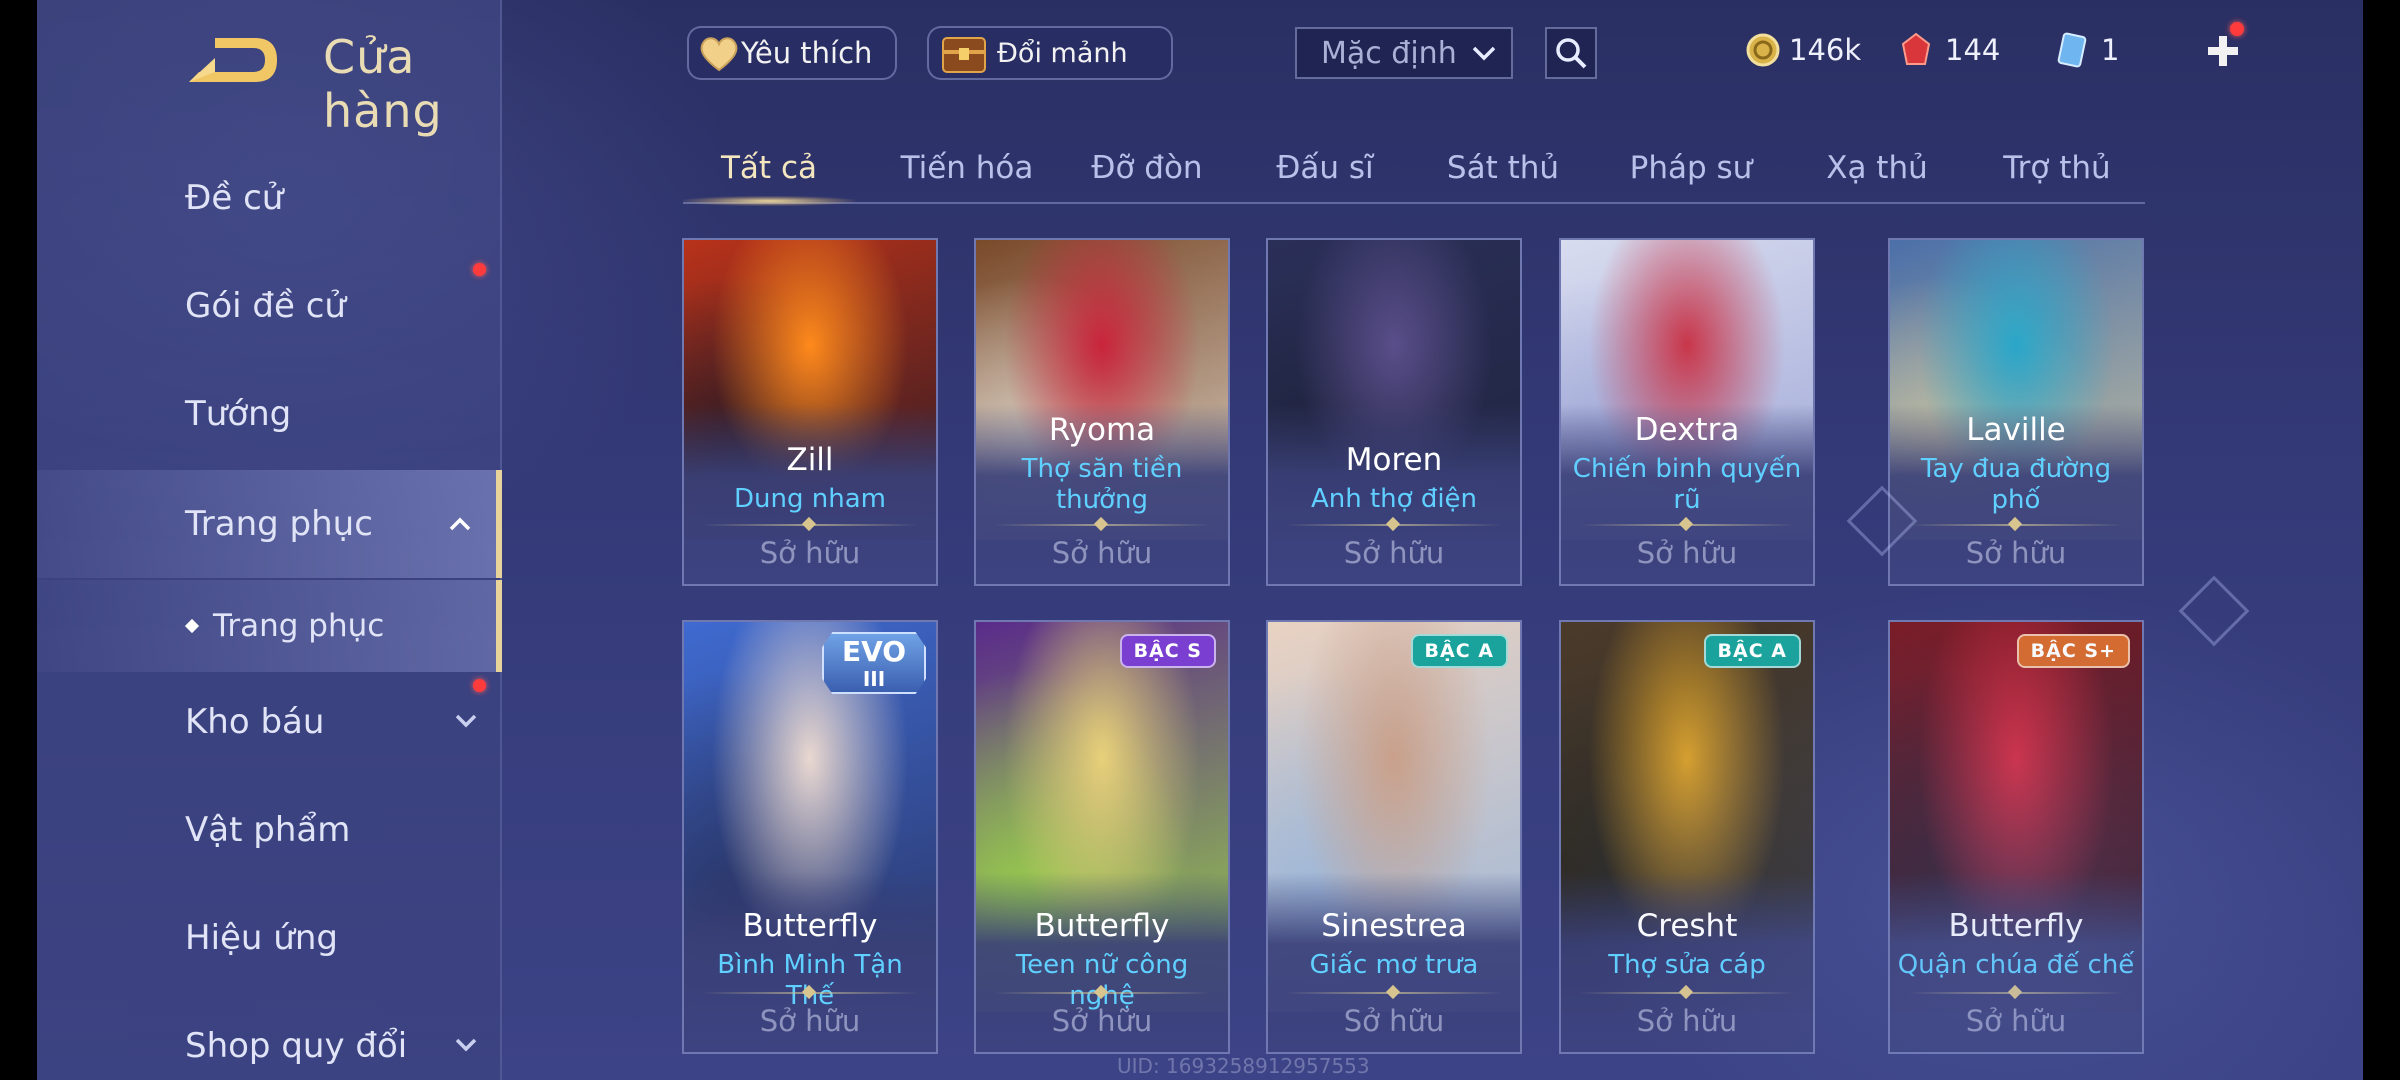 Image resolution: width=2400 pixels, height=1080 pixels. What do you see at coordinates (269, 830) in the screenshot?
I see `sidebar-item-items: Vật phẩm` at bounding box center [269, 830].